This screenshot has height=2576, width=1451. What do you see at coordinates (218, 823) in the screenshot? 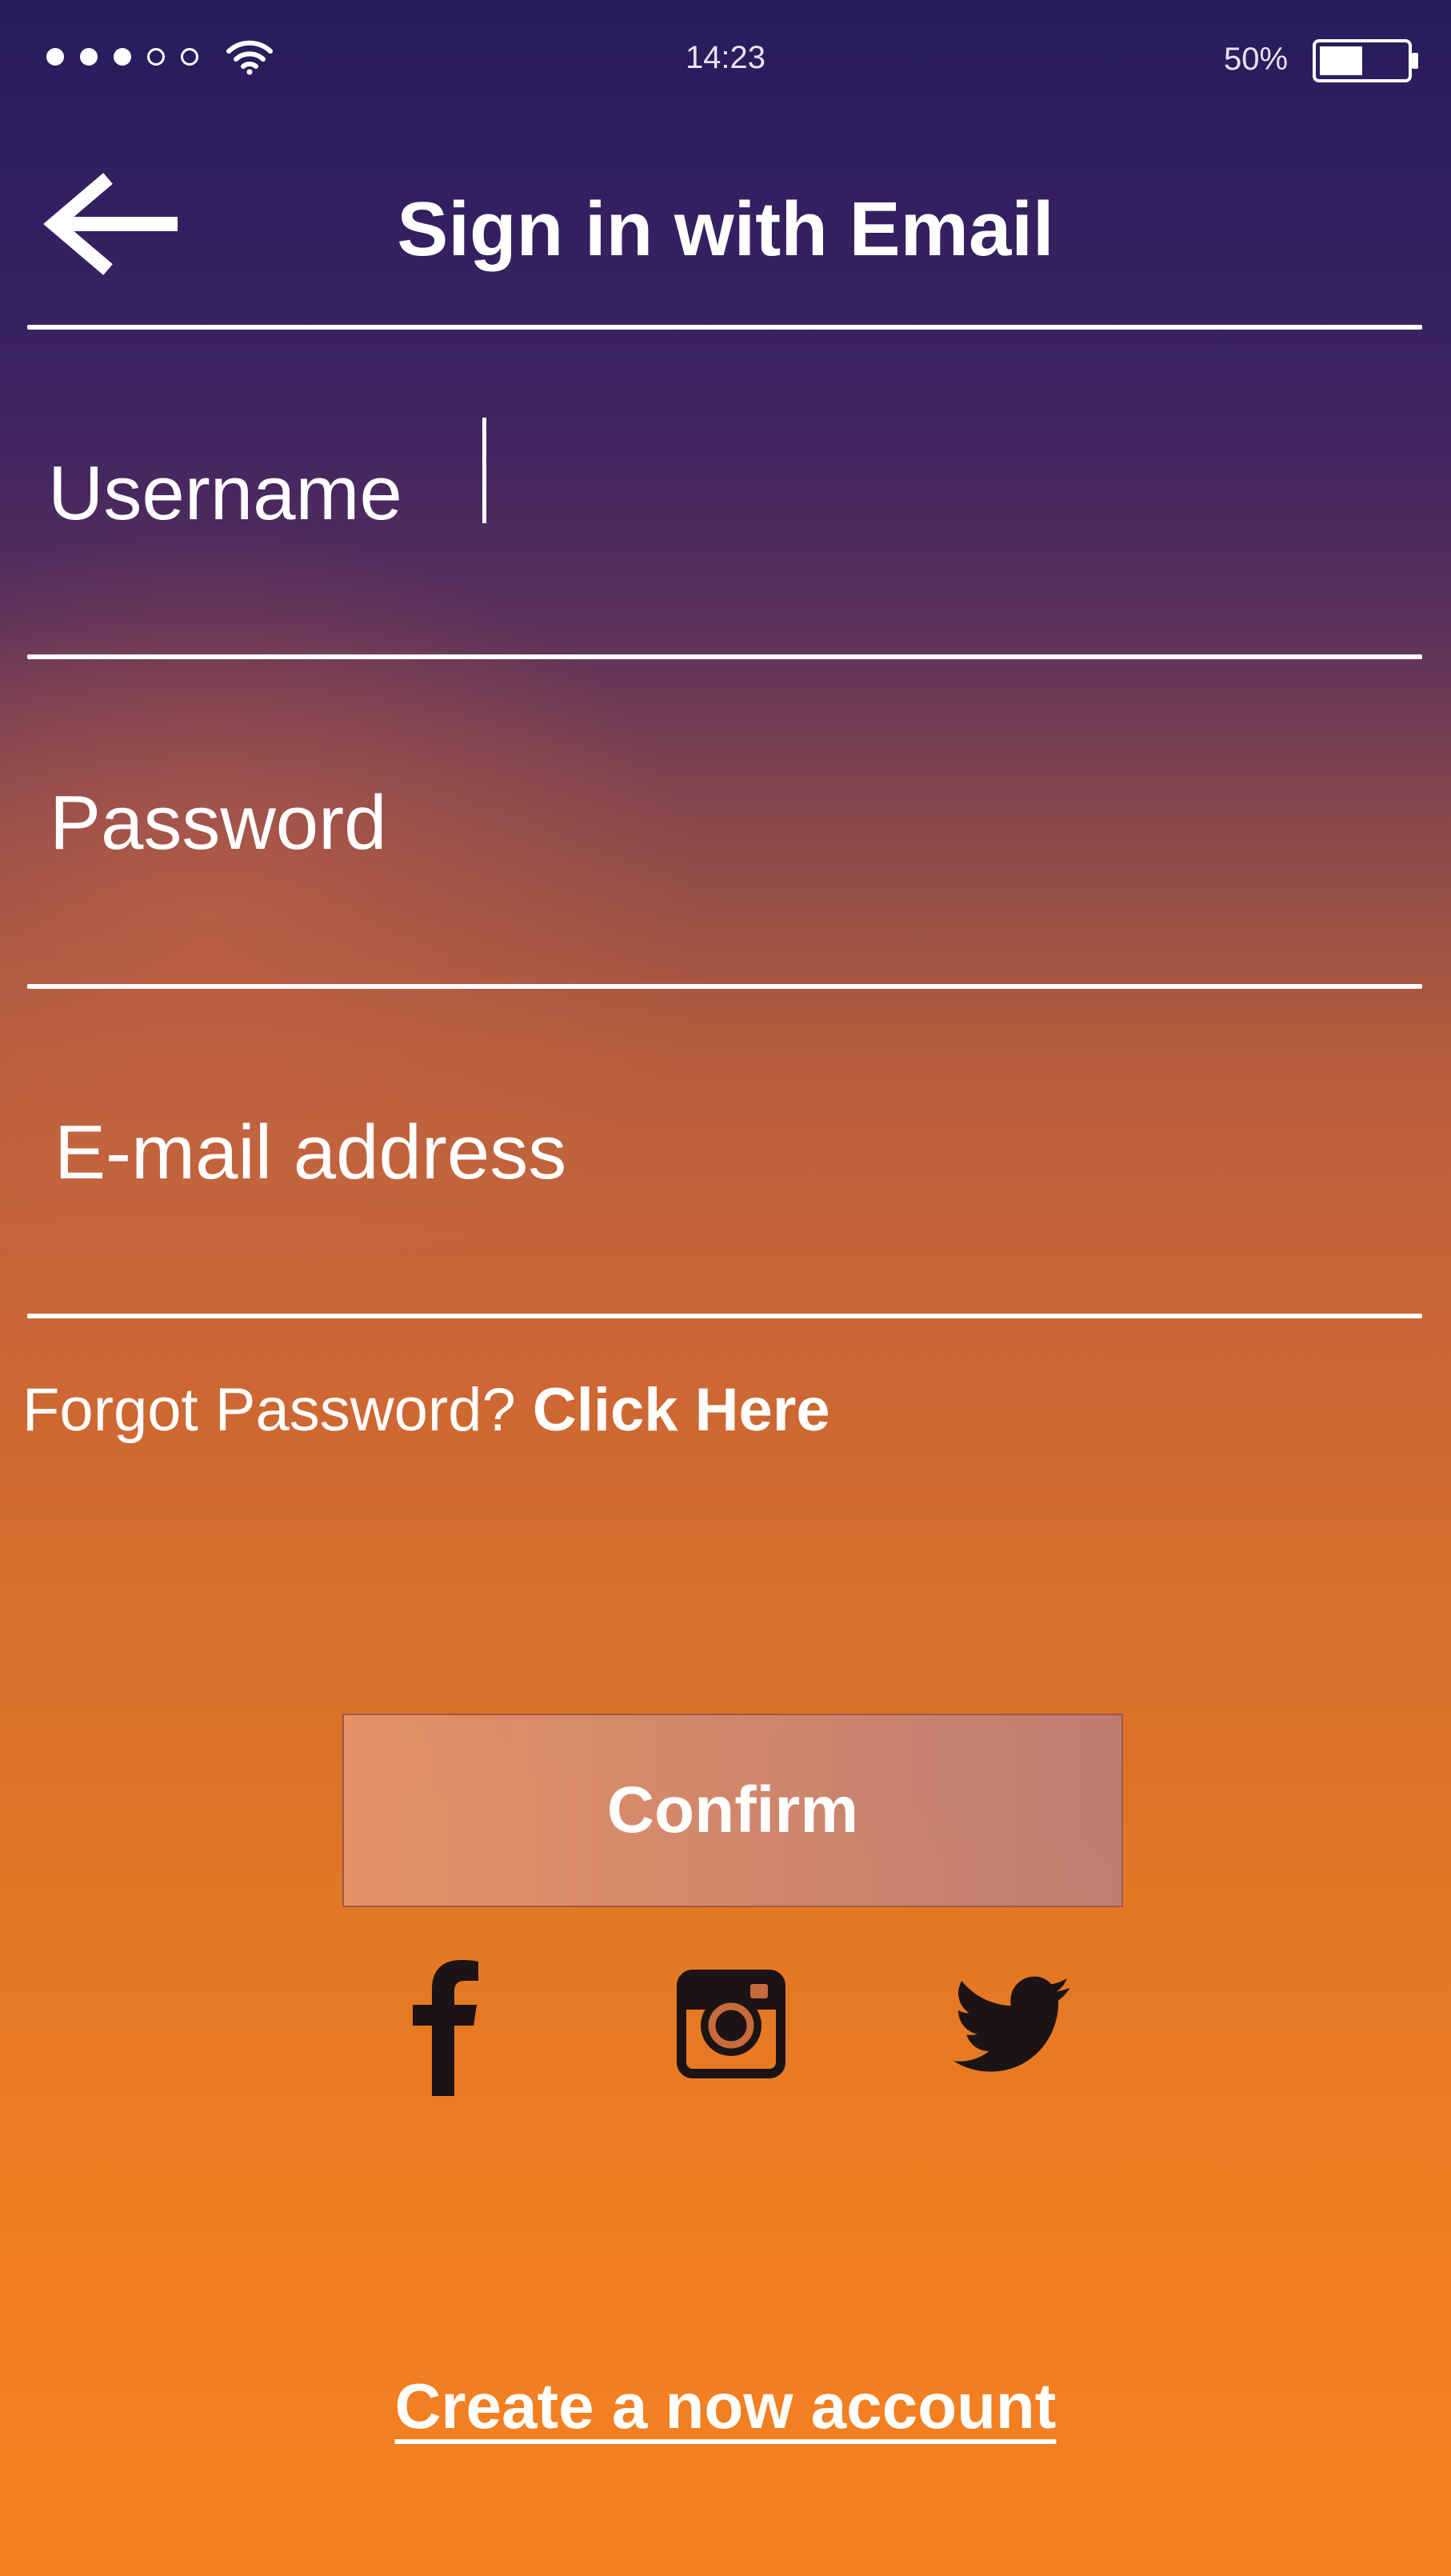
I see `password-field: Password` at bounding box center [218, 823].